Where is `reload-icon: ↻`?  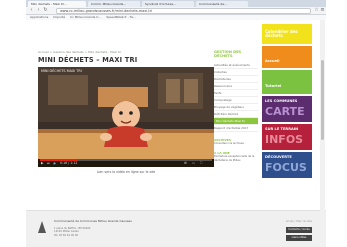 reload-icon: ↻ is located at coordinates (45, 10).